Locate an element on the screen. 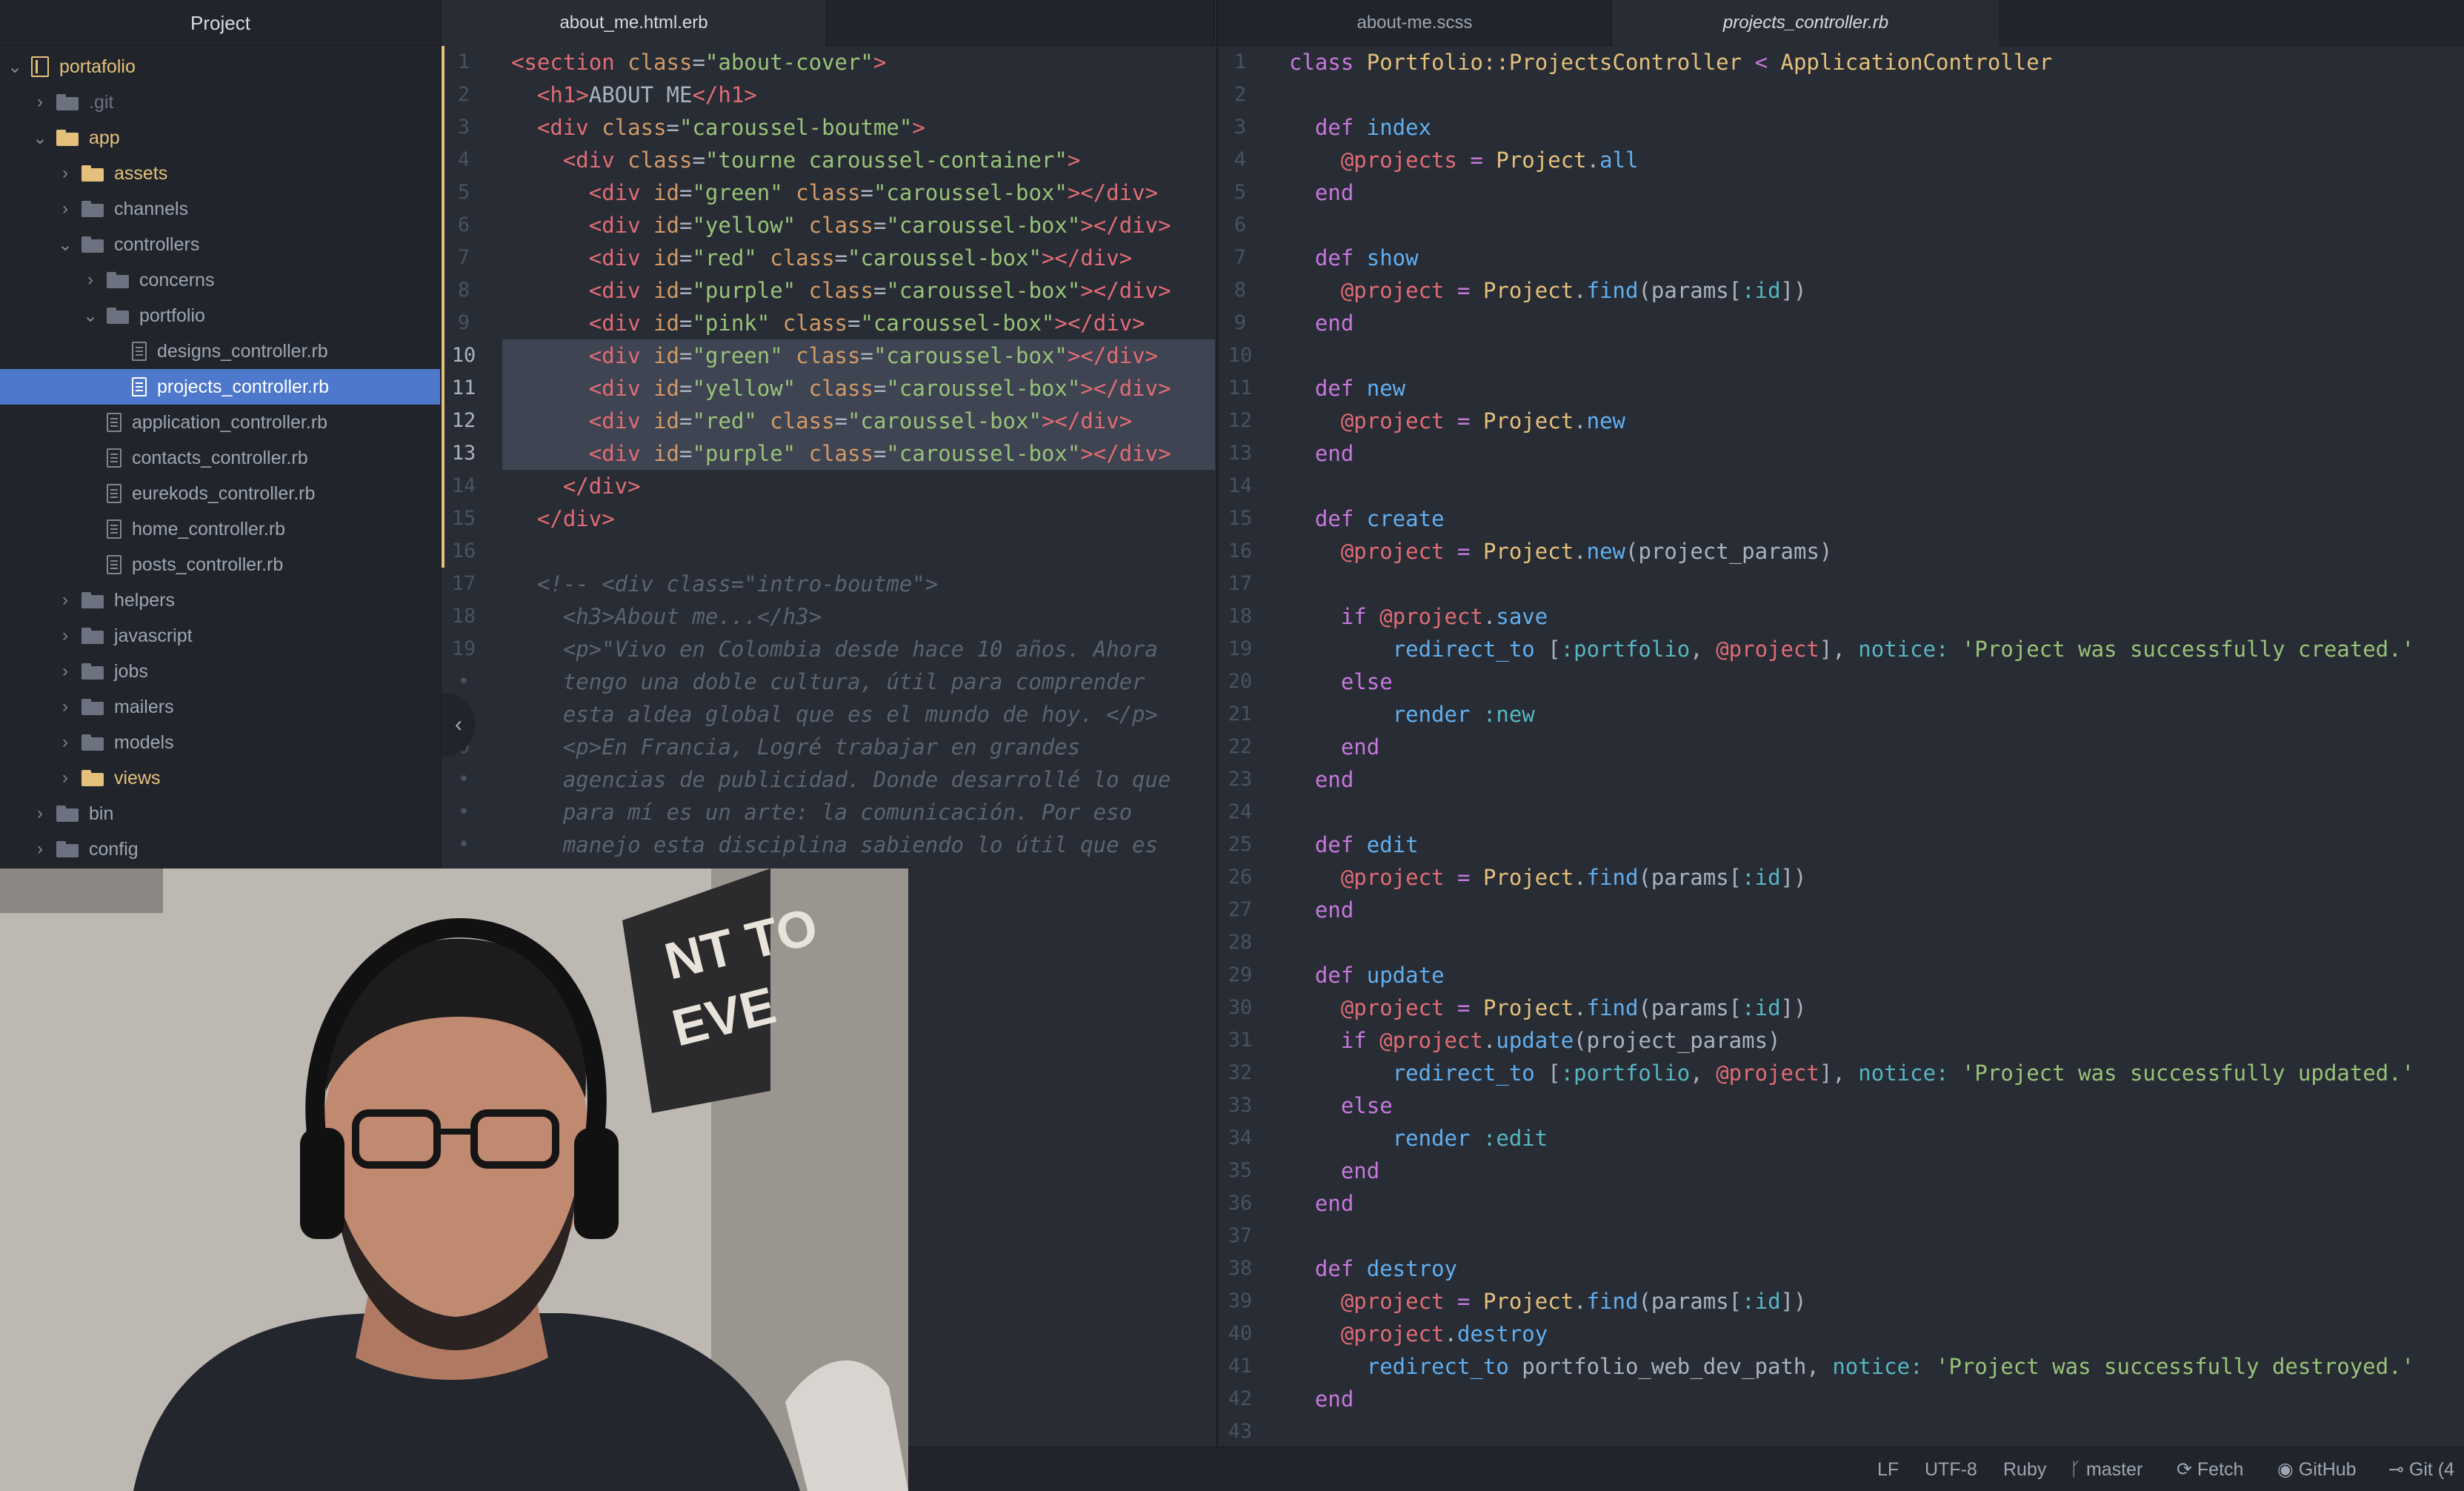 Image resolution: width=2464 pixels, height=1491 pixels. tab-about-me-html-erb: about_me.html.erb is located at coordinates (635, 23).